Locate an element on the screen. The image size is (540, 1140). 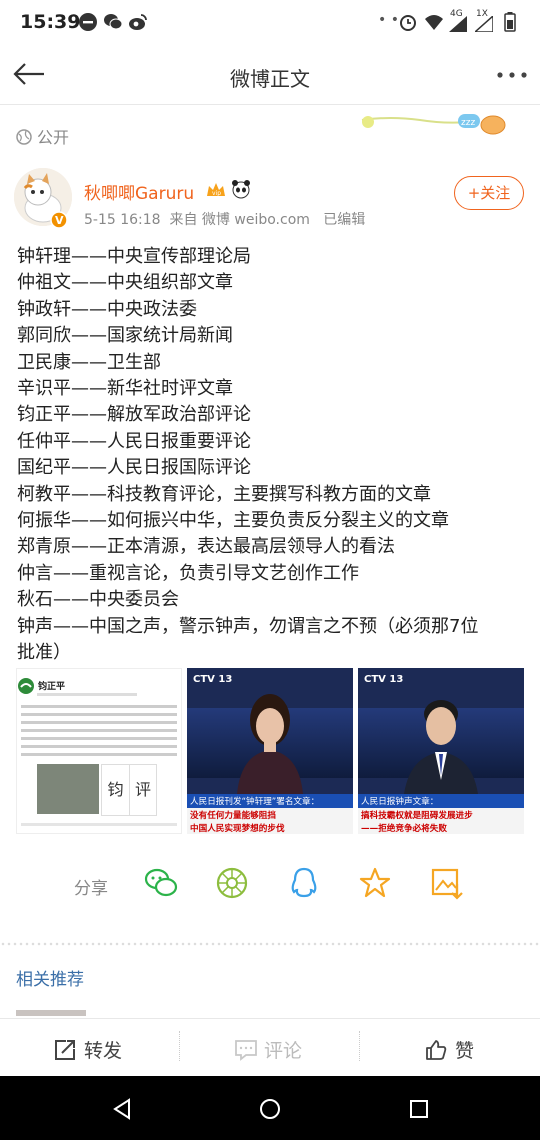
follow-button: +关注 is located at coordinates (489, 193).